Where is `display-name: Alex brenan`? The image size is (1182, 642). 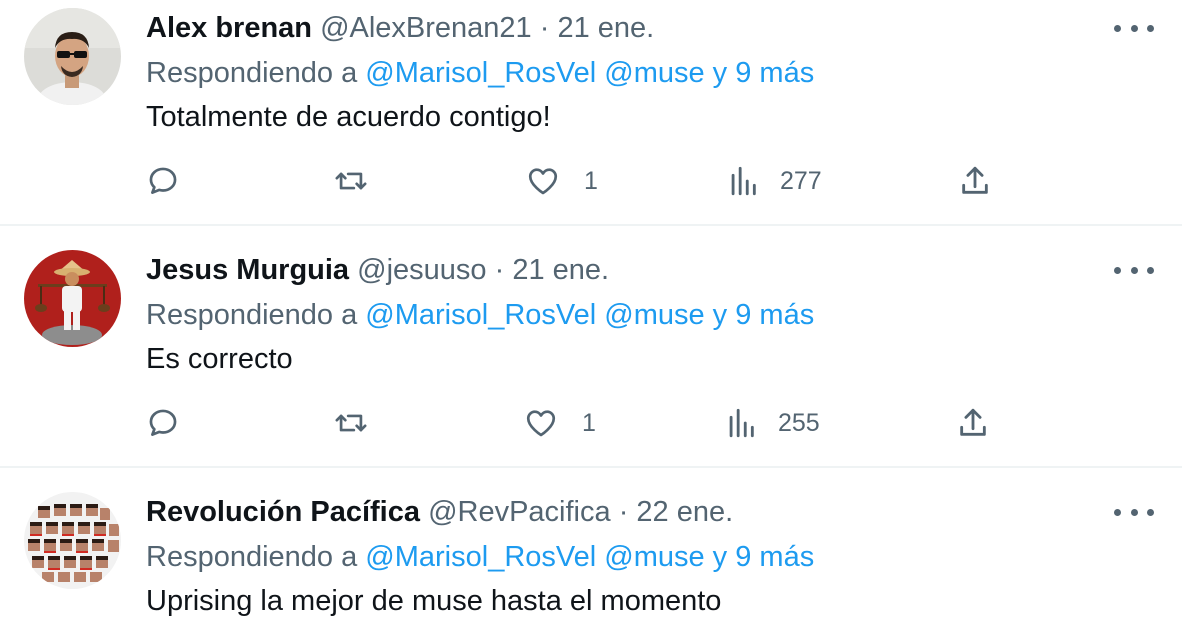 display-name: Alex brenan is located at coordinates (229, 28).